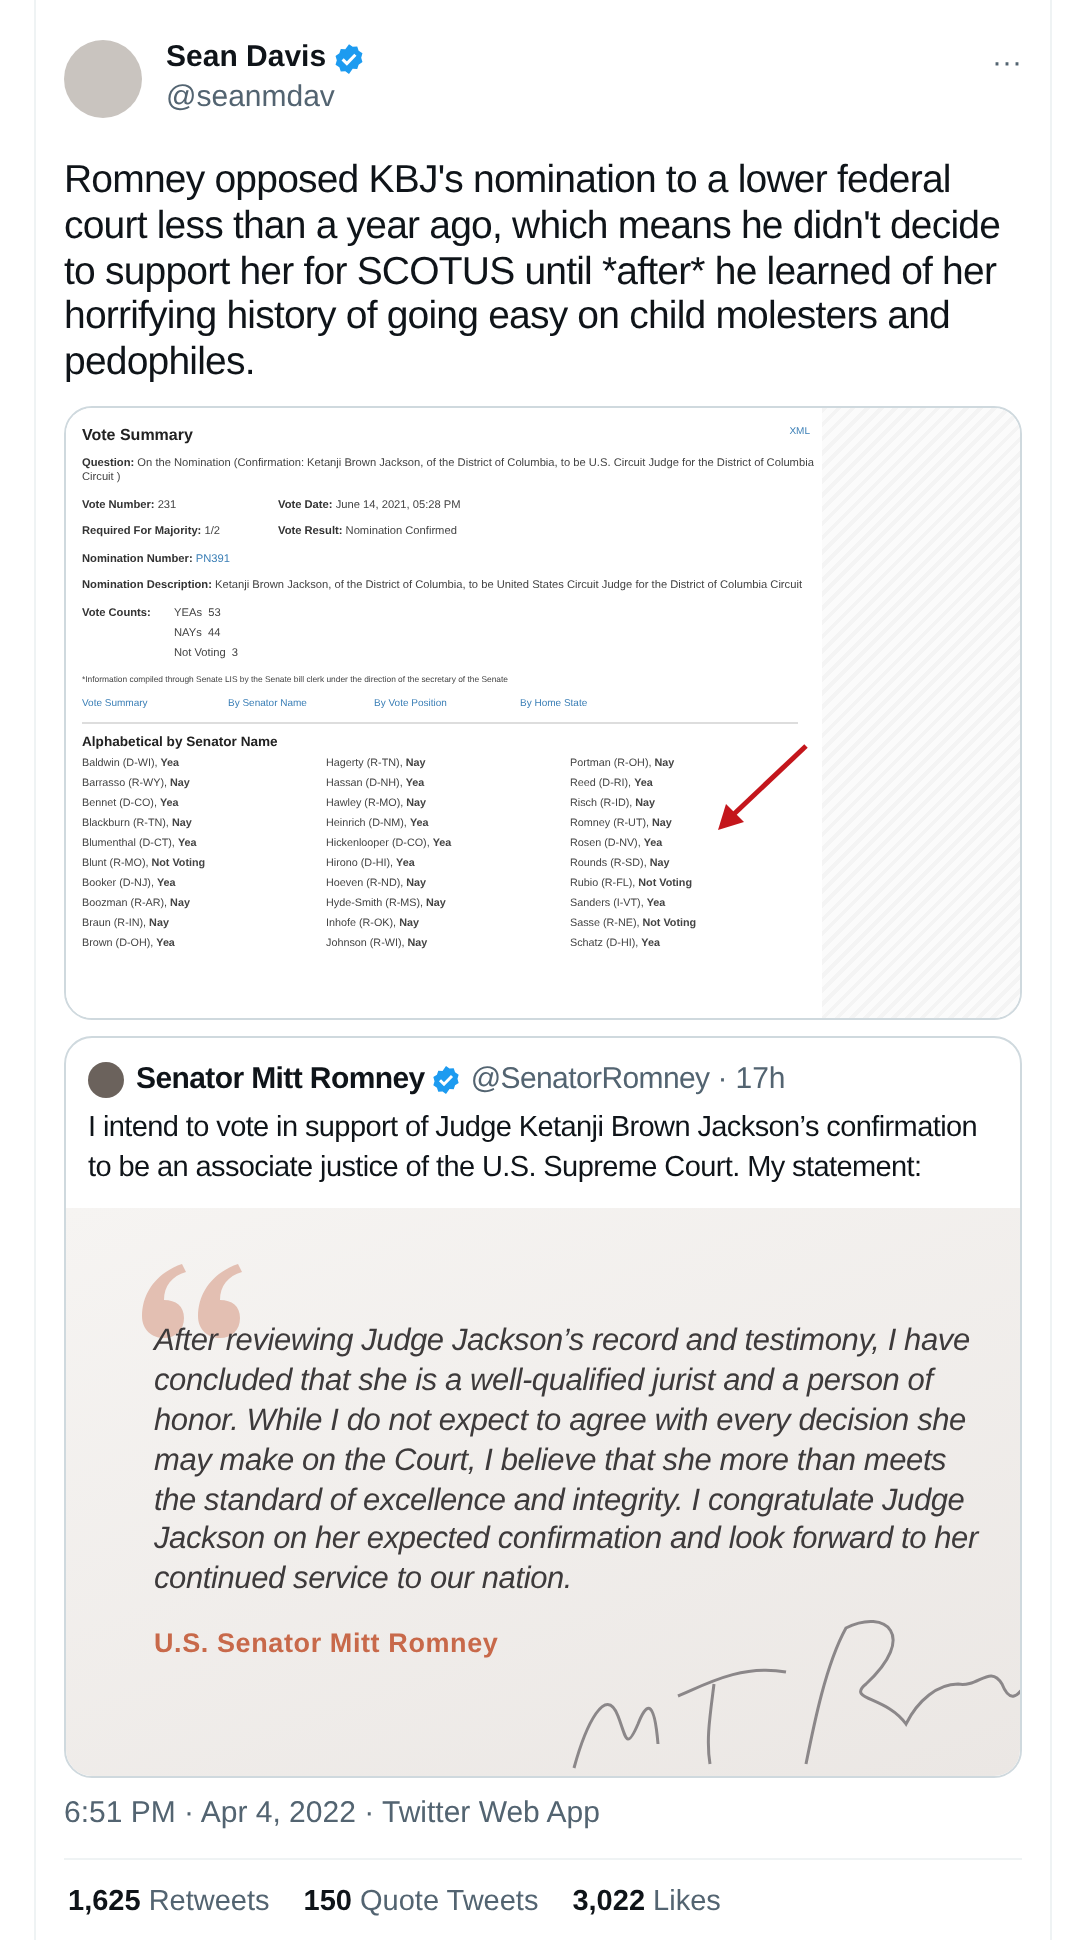  Describe the element at coordinates (333, 1814) in the screenshot. I see `tweet-timestamp: 6:51 PM · Apr 4, 2022 · Twitter Web App` at that location.